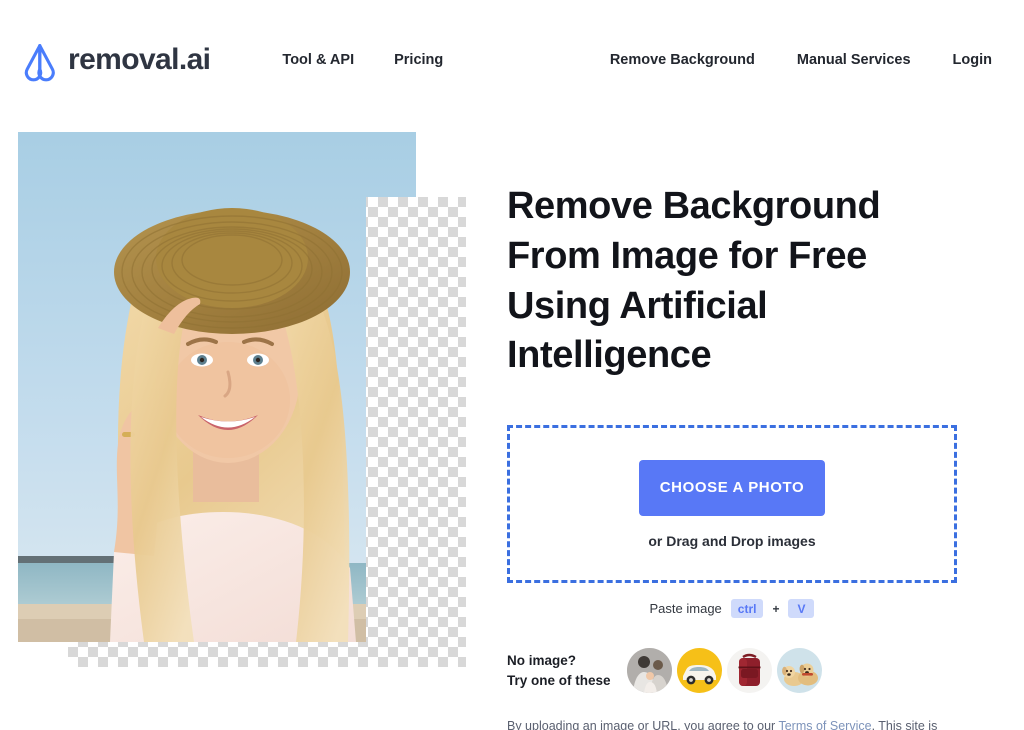 Image resolution: width=1024 pixels, height=730 pixels. Describe the element at coordinates (724, 671) in the screenshot. I see `sample-thumbnail-list` at that location.